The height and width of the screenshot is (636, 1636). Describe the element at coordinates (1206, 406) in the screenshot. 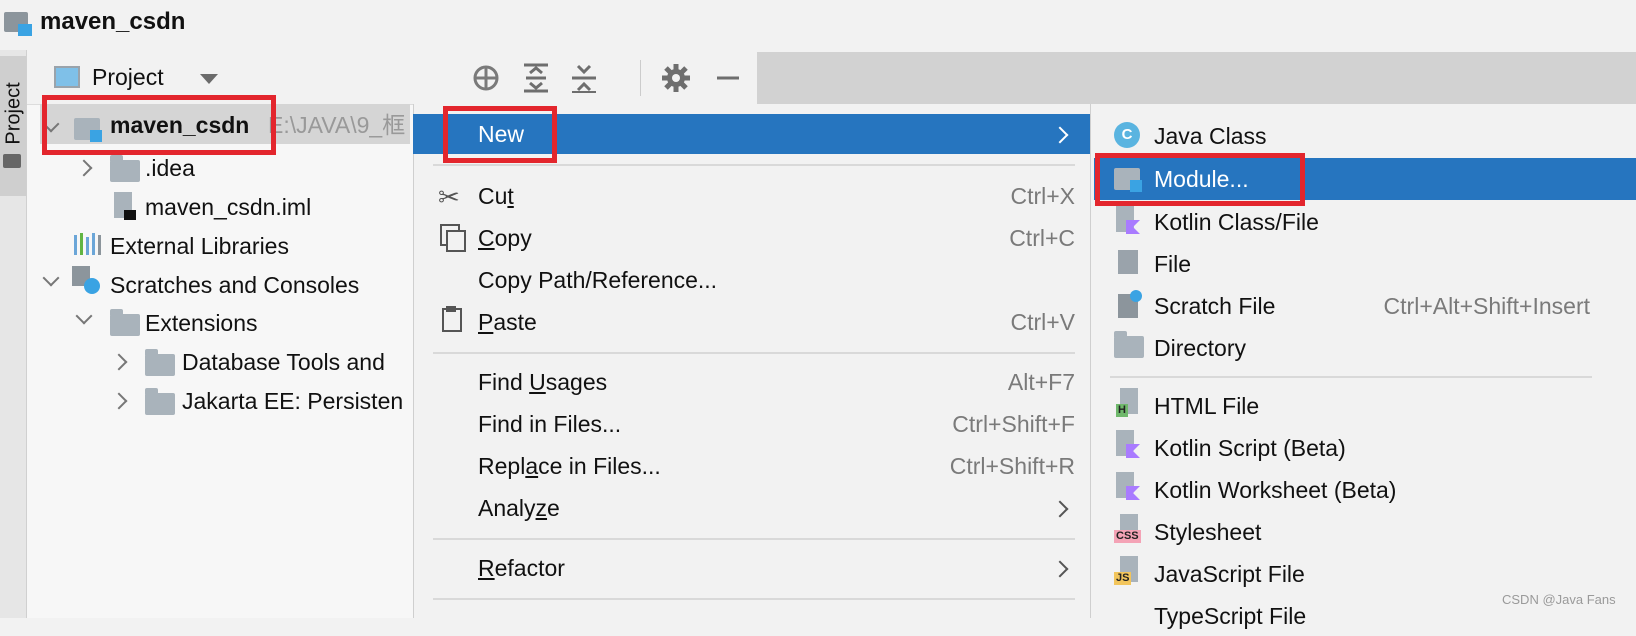

I see `submenu-item-html-file: HTML File` at that location.